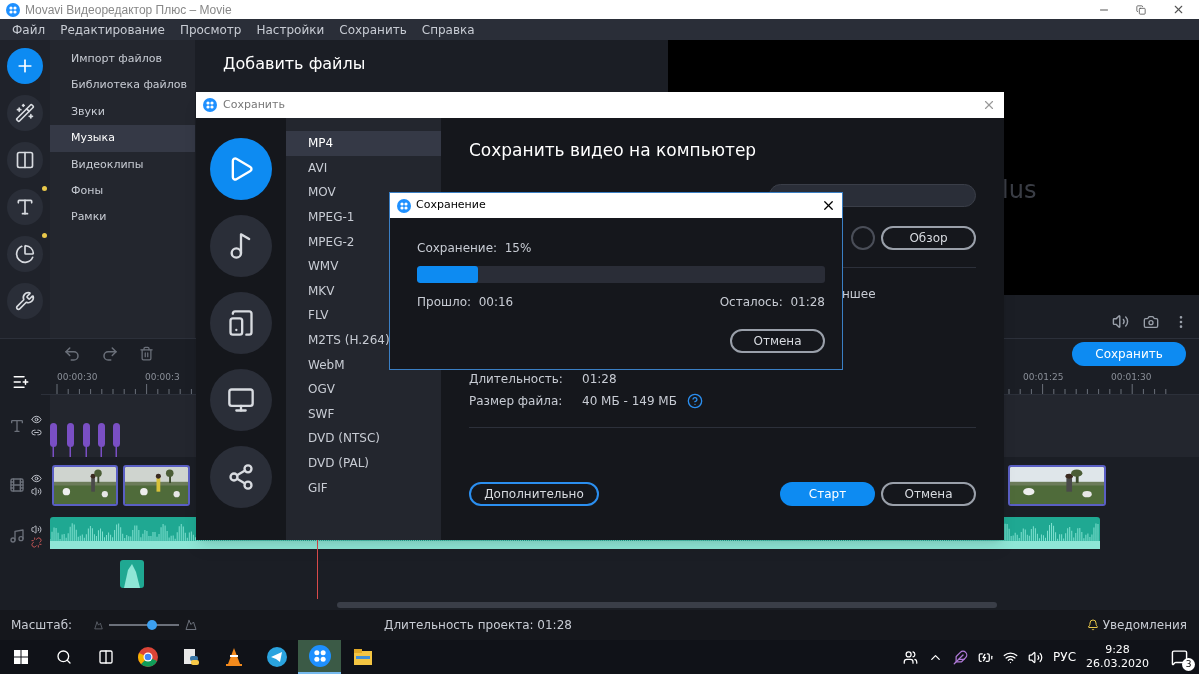 The width and height of the screenshot is (1199, 674). Describe the element at coordinates (128, 10) in the screenshot. I see `window-title: Movavi Видеоредактор Плюс – Movie` at that location.